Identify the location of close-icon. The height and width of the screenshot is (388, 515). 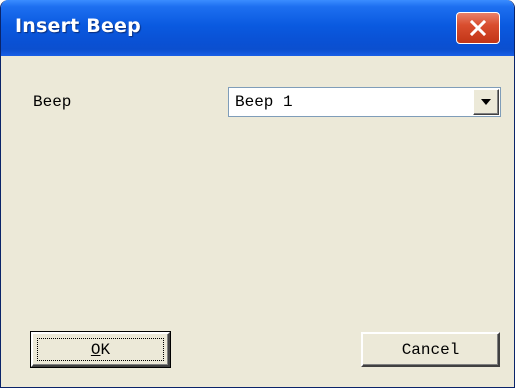
(478, 28).